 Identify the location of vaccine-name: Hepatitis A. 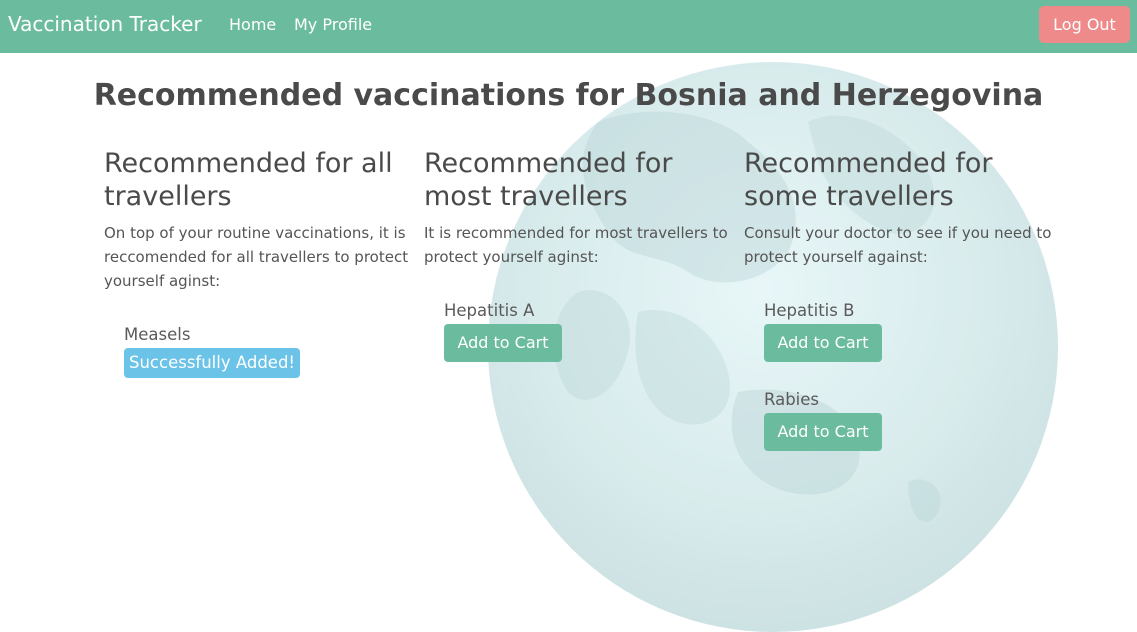
(489, 310).